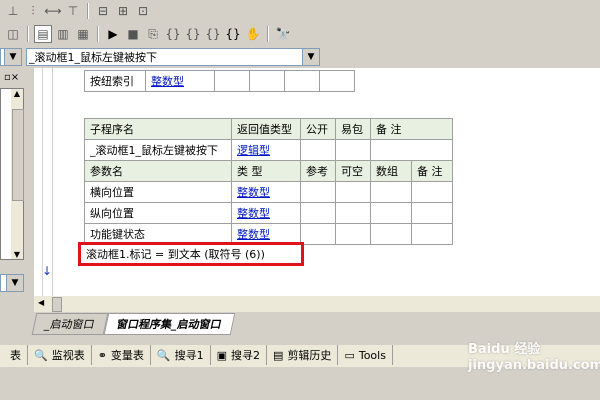 The height and width of the screenshot is (400, 600). Describe the element at coordinates (133, 34) in the screenshot. I see `stop-icon: ■` at that location.